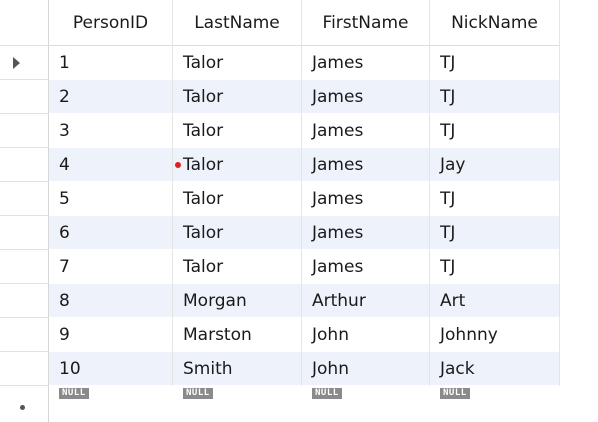 This screenshot has height=422, width=598. I want to click on edited-cell-dot-icon, so click(178, 164).